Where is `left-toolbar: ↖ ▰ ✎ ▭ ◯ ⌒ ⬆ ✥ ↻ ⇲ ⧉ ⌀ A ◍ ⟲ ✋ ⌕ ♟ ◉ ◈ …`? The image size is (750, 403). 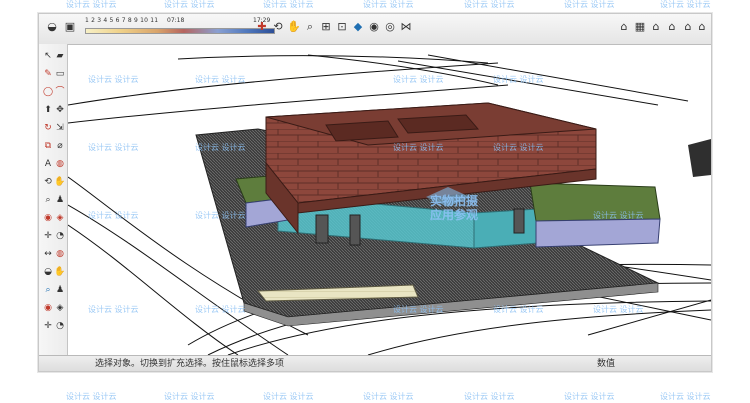 left-toolbar: ↖ ▰ ✎ ▭ ◯ ⌒ ⬆ ✥ ↻ ⇲ ⧉ ⌀ A ◍ ⟲ ✋ ⌕ ♟ ◉ ◈ … is located at coordinates (53, 207).